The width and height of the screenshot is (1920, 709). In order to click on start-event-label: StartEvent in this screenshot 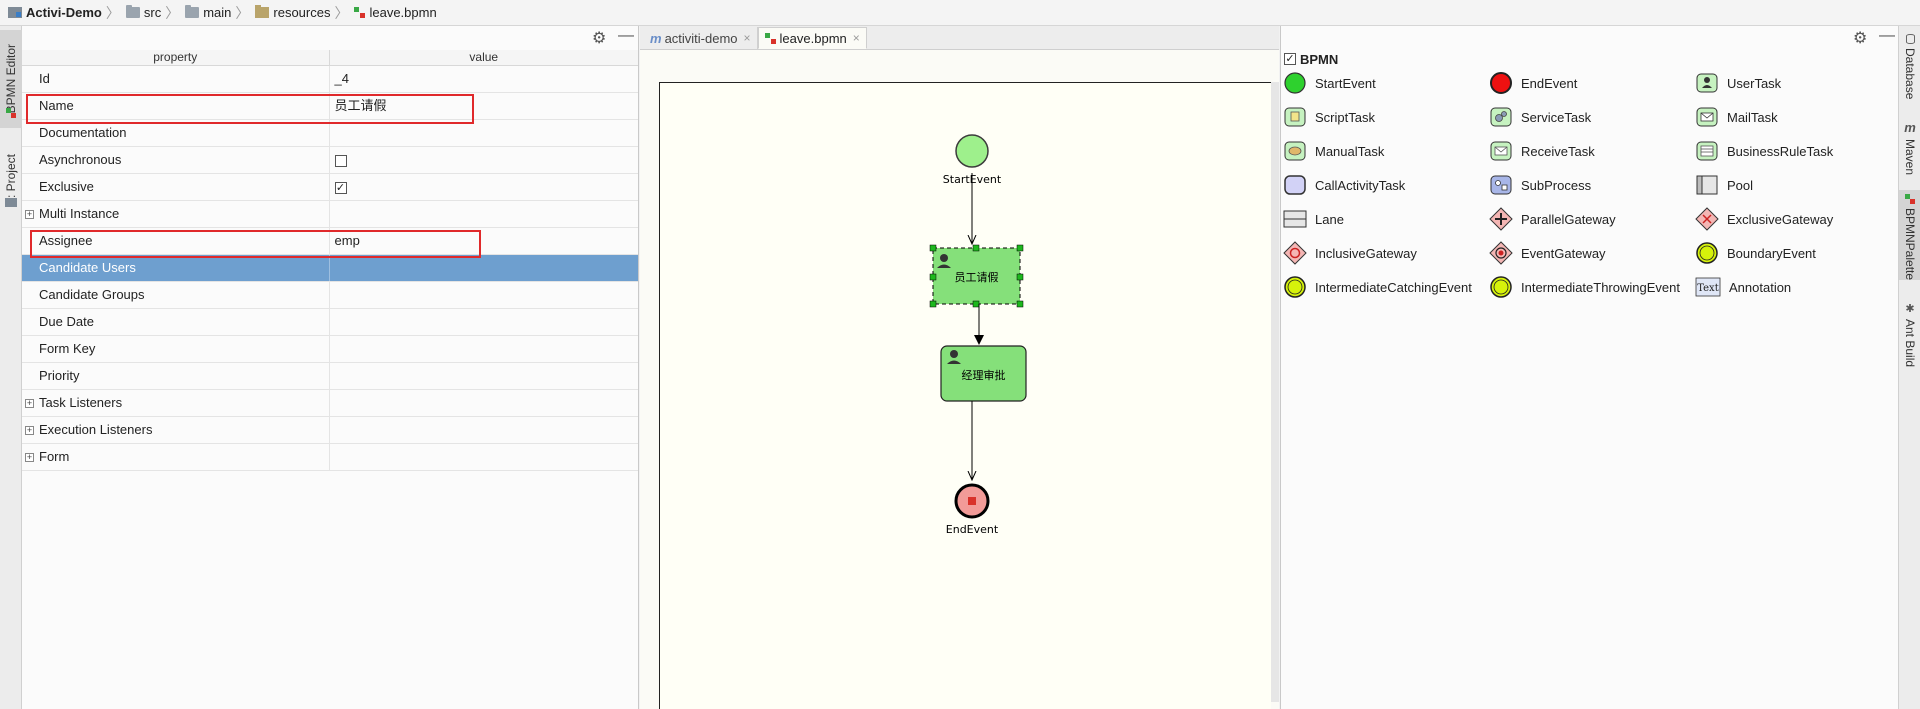, I will do `click(972, 179)`.